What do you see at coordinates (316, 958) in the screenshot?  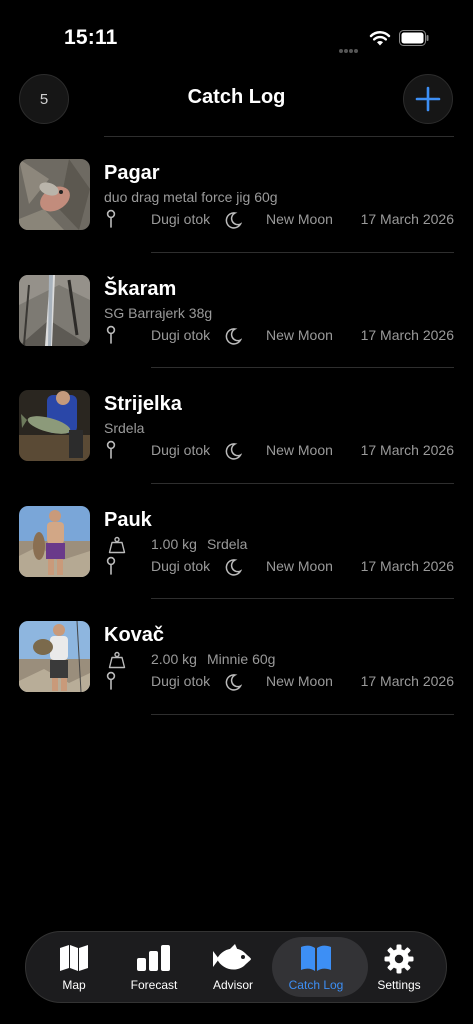 I see `book-icon` at bounding box center [316, 958].